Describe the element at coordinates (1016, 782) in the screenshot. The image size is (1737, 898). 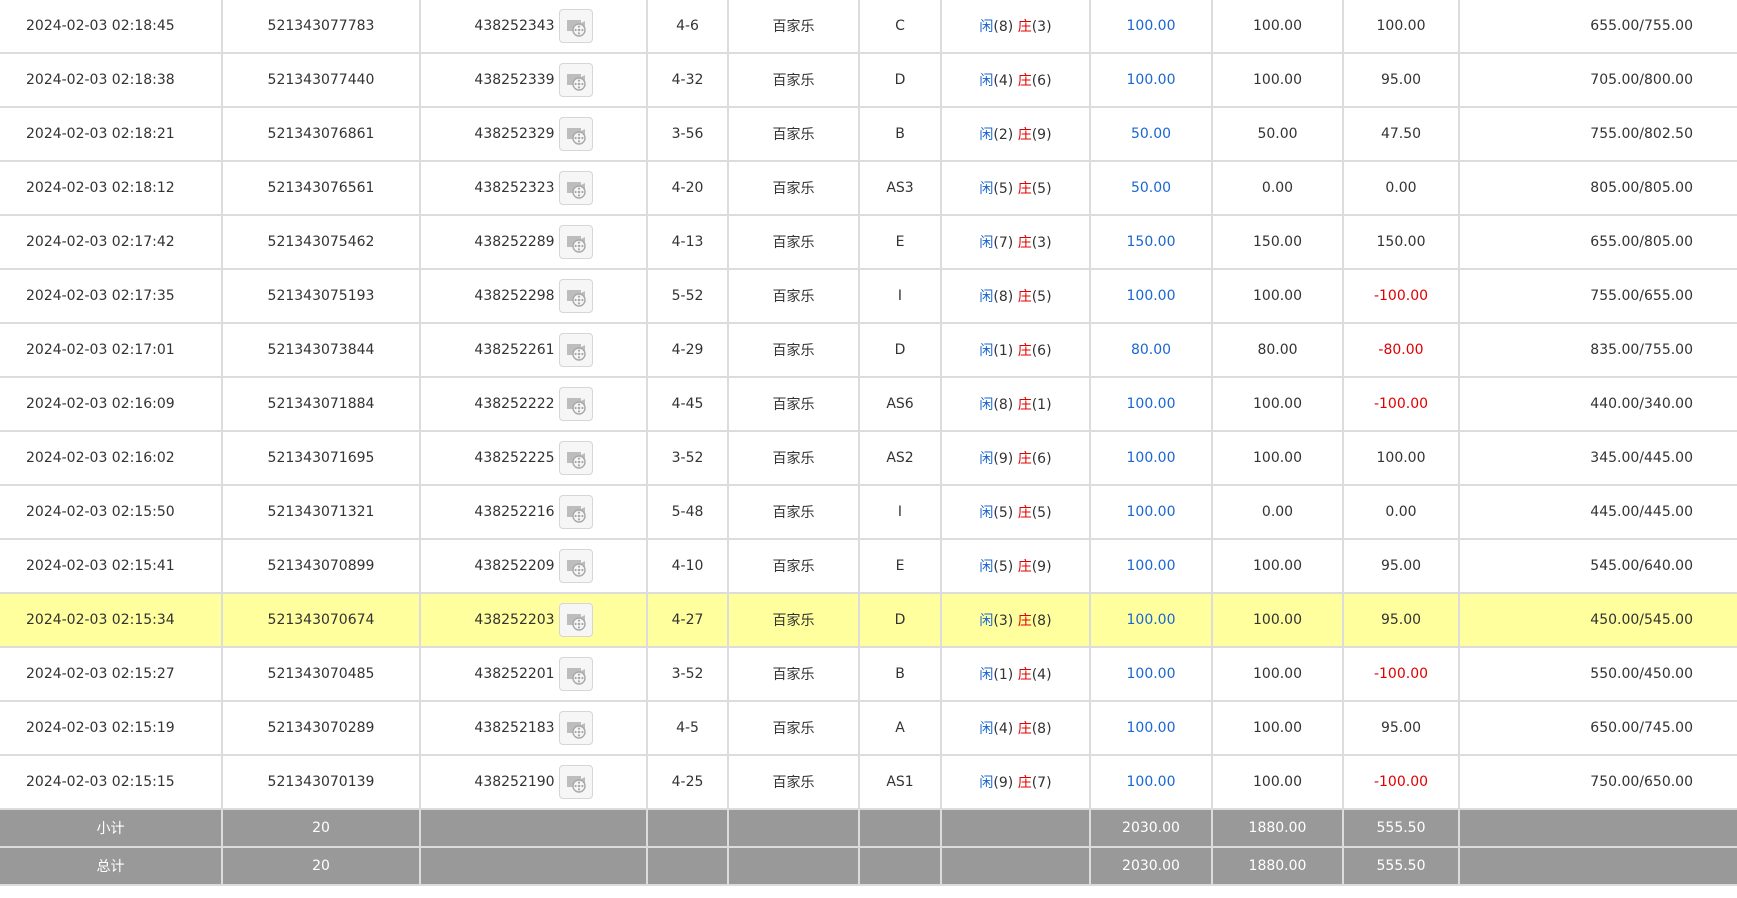
I see `result-cell: 闲(9) 庄(7)` at that location.